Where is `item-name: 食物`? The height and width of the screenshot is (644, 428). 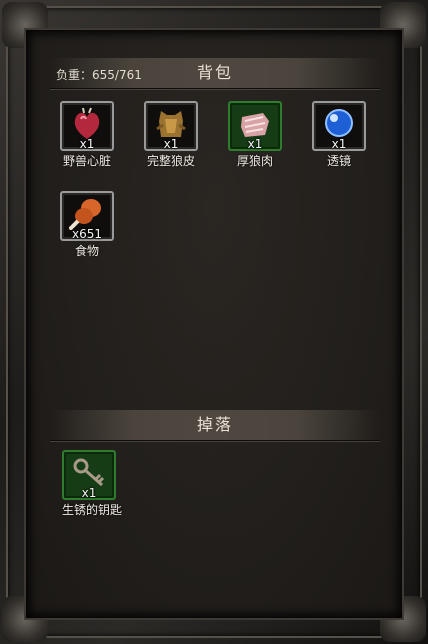 item-name: 食物 is located at coordinates (86, 251).